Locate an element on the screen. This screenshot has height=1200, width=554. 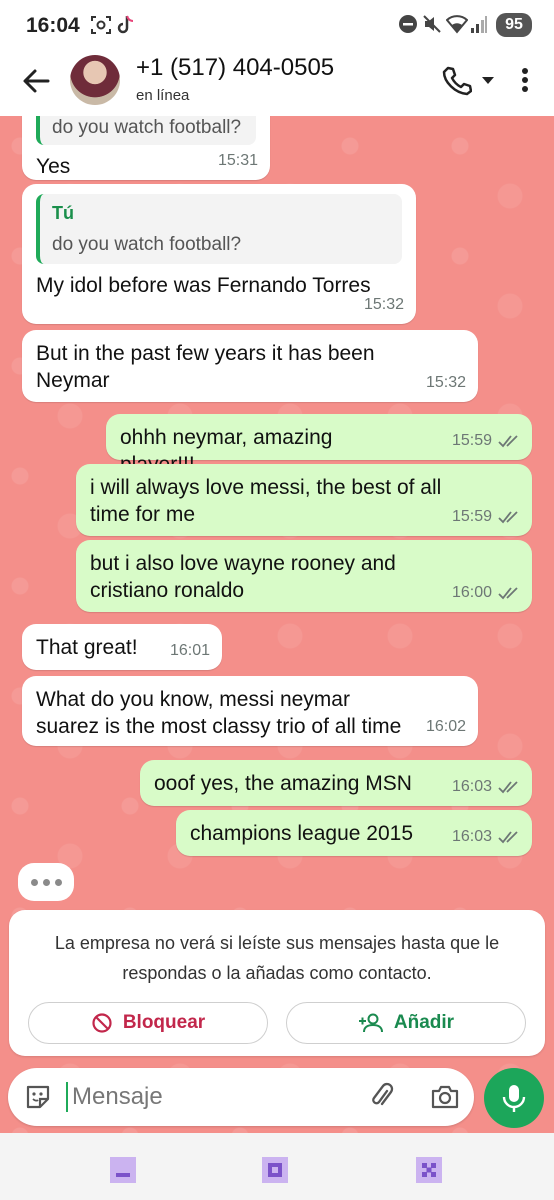
back-nav-icon is located at coordinates (429, 1170).